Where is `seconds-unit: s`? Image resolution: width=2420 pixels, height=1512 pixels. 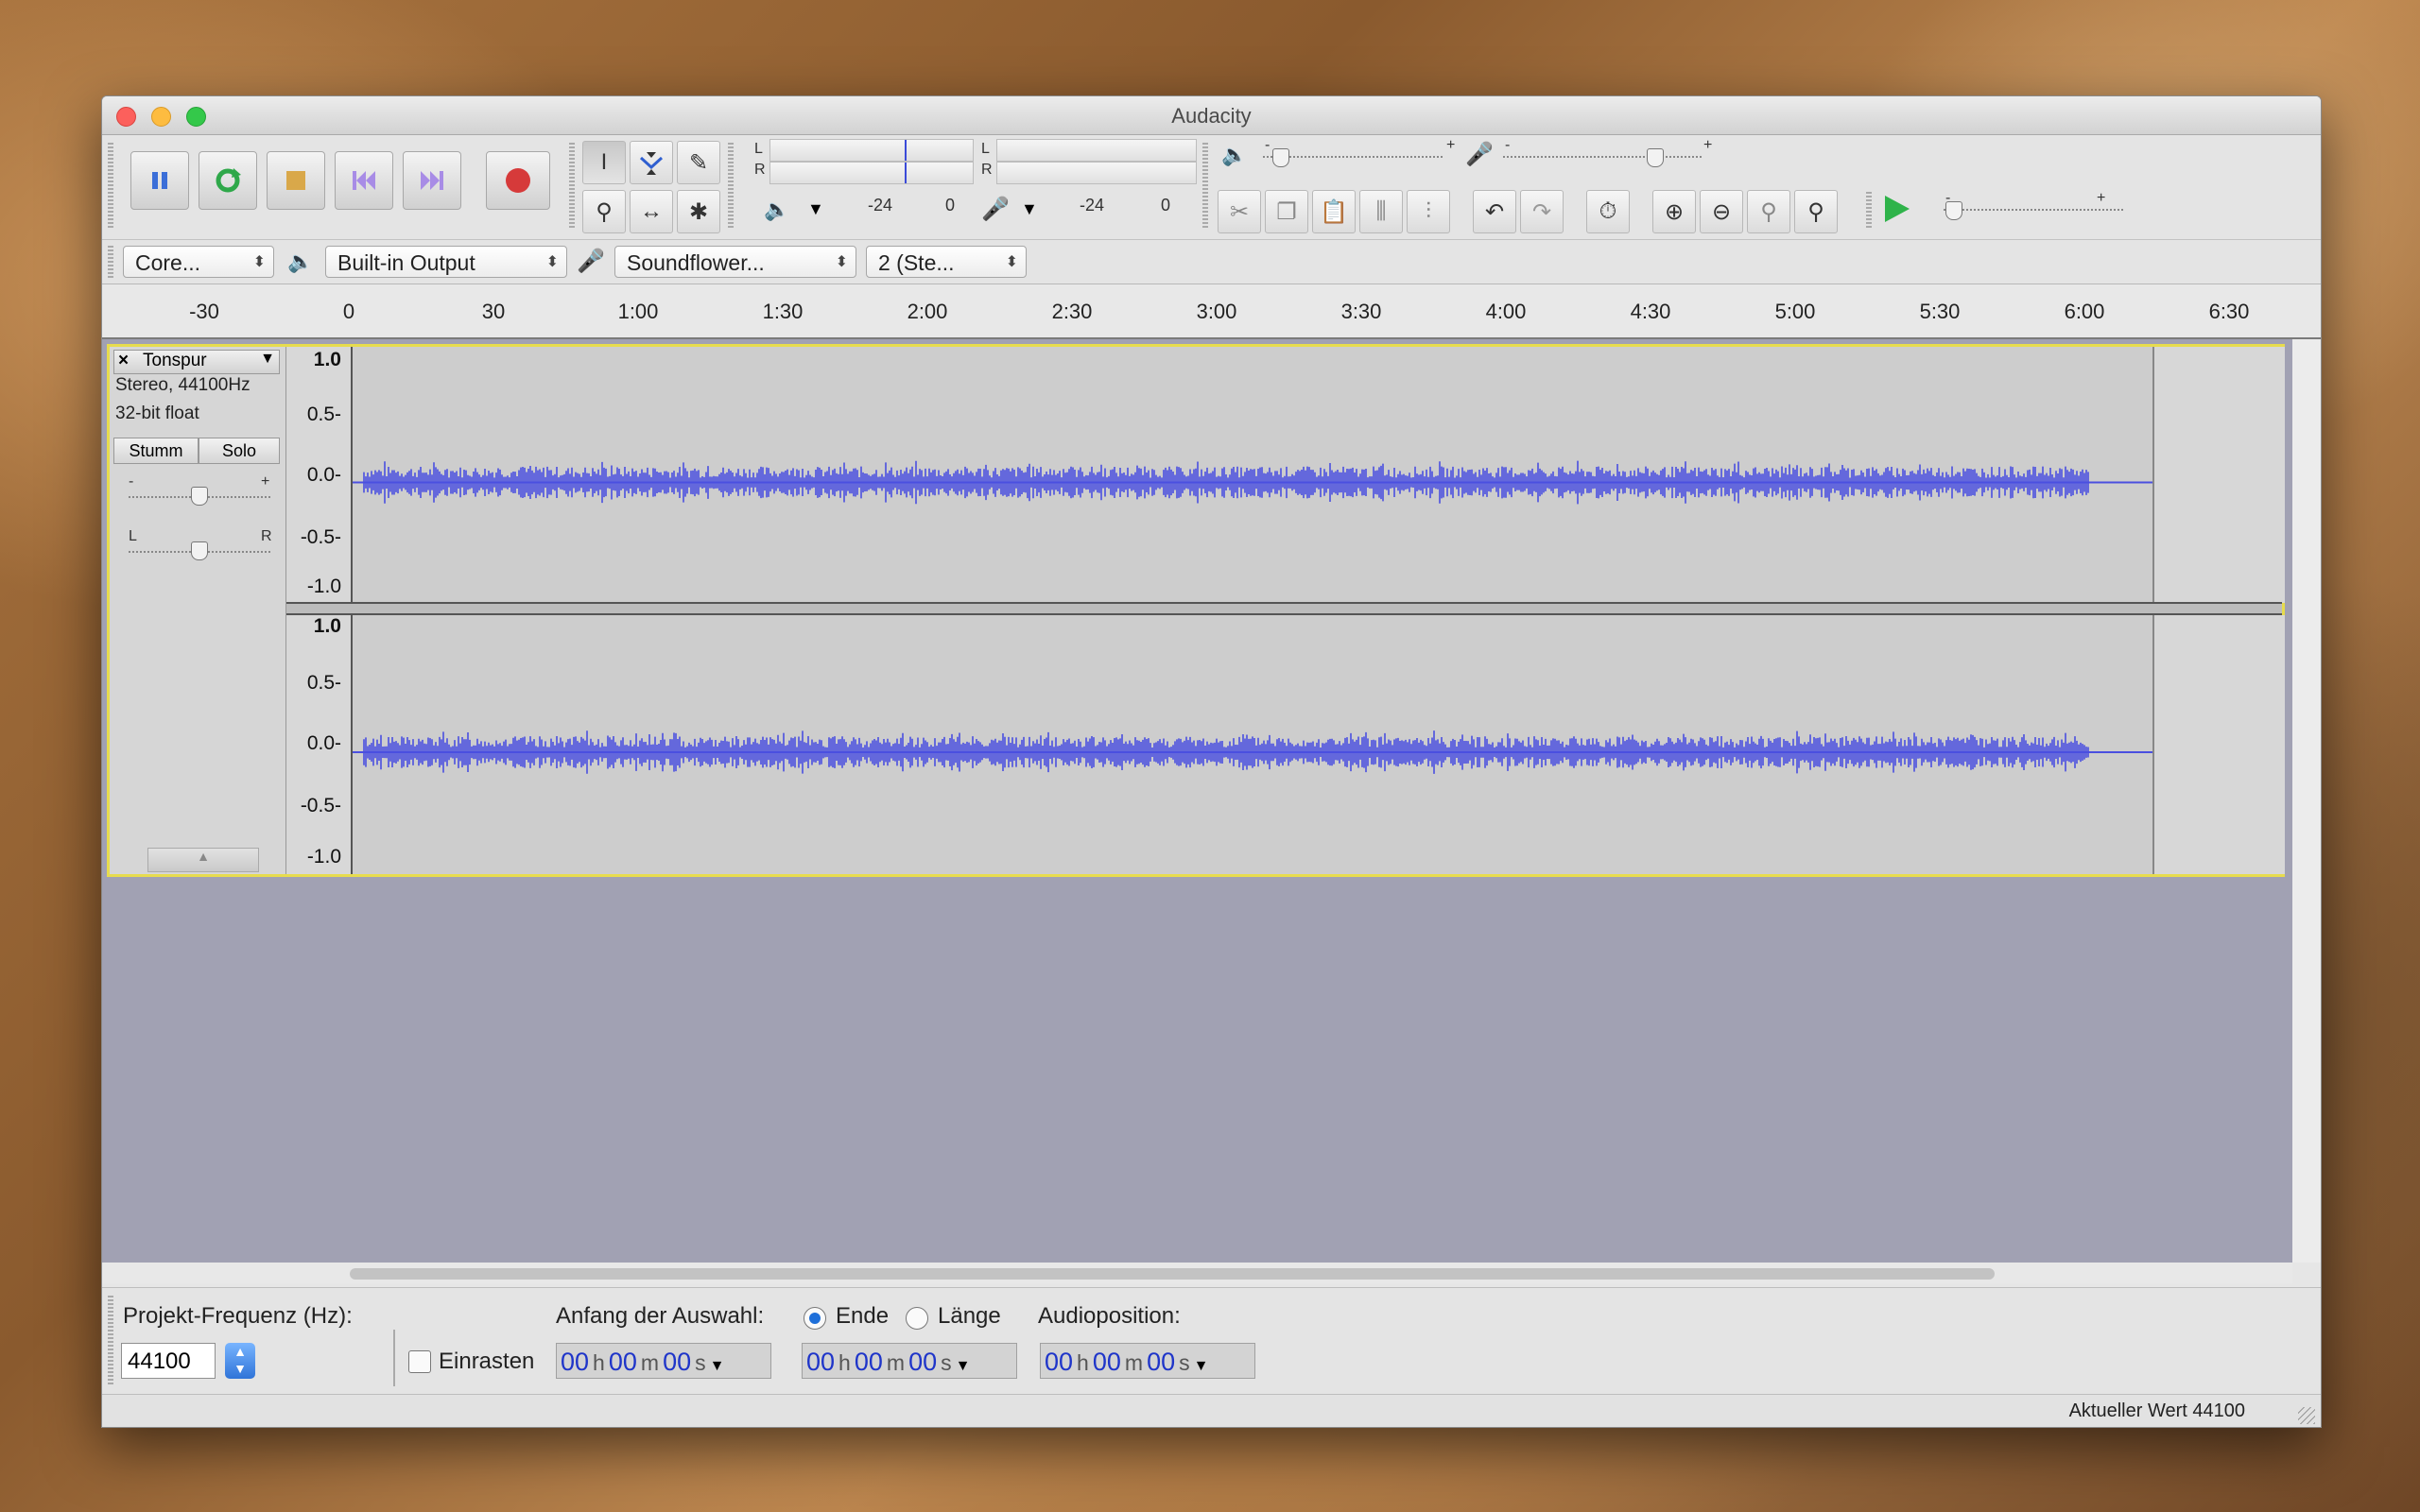 seconds-unit: s is located at coordinates (946, 1362).